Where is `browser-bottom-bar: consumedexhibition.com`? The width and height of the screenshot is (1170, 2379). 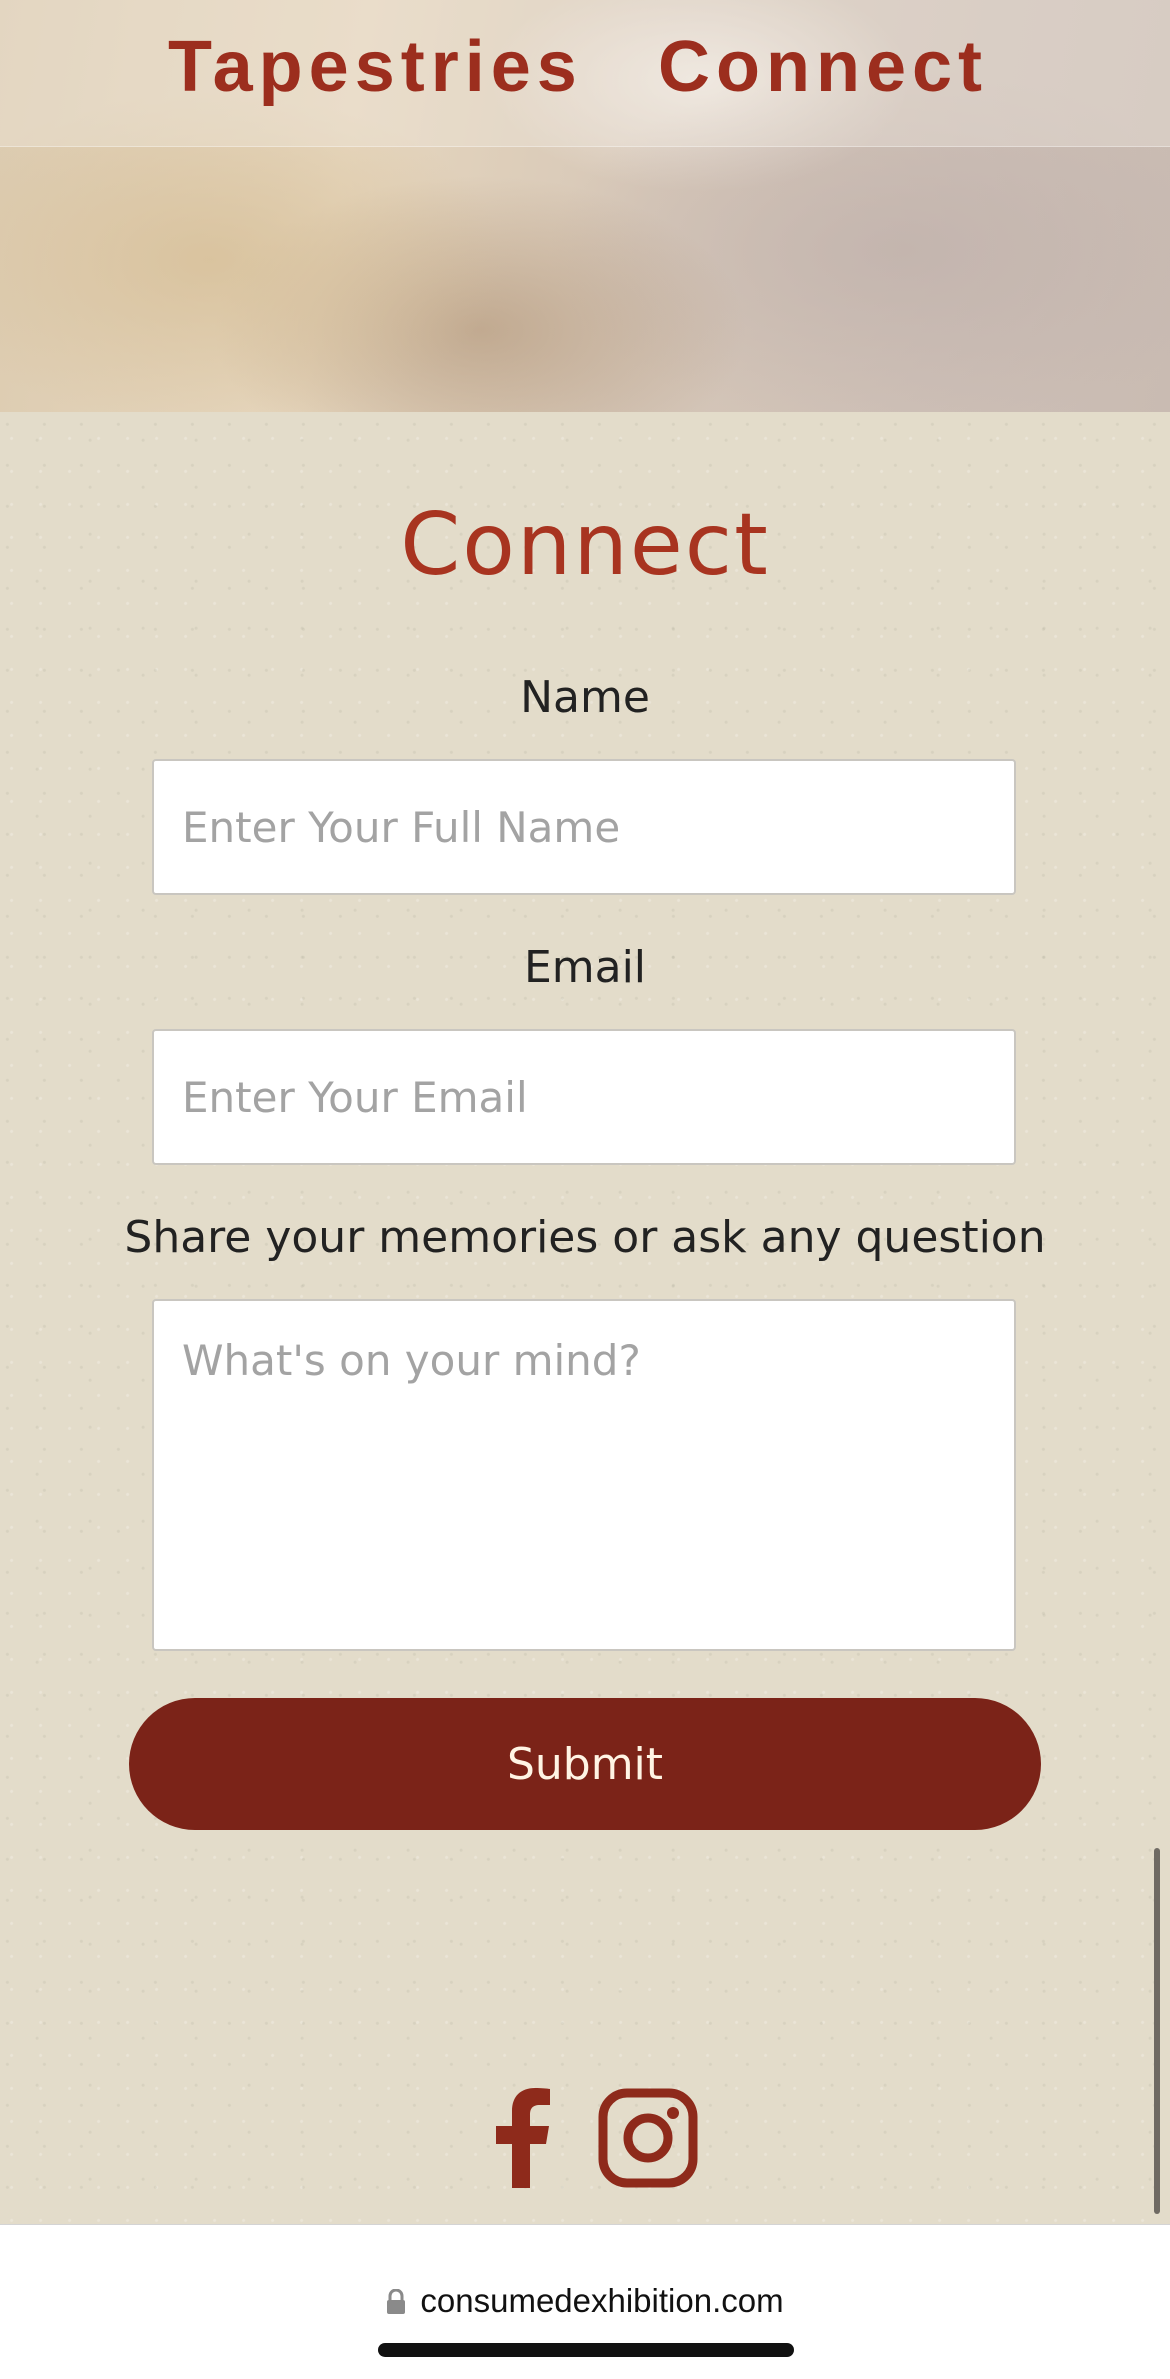
browser-bottom-bar: consumedexhibition.com is located at coordinates (585, 2301).